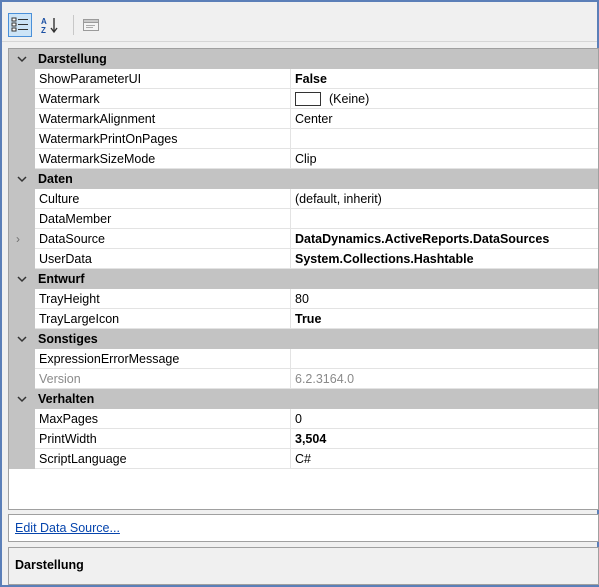 This screenshot has width=599, height=587. What do you see at coordinates (303, 179) in the screenshot?
I see `category-row: Daten` at bounding box center [303, 179].